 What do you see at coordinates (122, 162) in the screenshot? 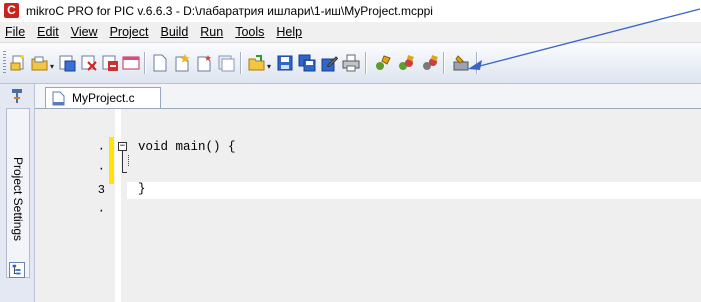
I see `fold-guide-line` at bounding box center [122, 162].